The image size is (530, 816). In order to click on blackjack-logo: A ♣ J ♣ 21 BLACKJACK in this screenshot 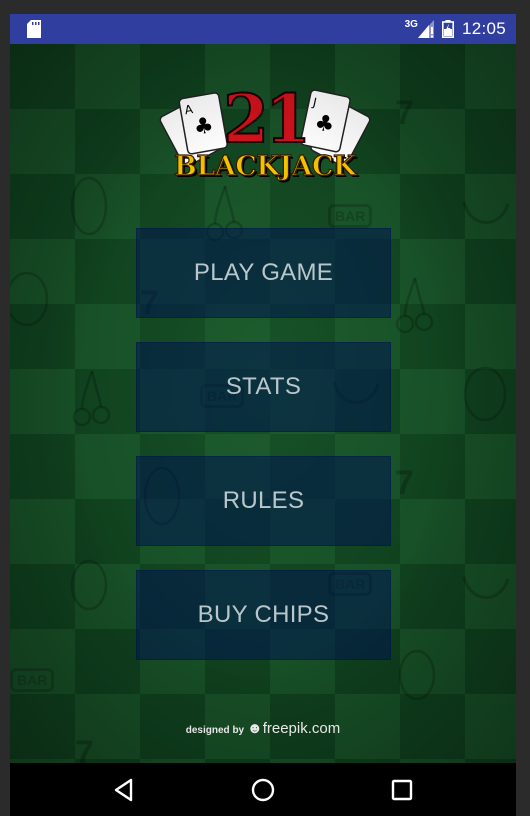, I will do `click(265, 134)`.